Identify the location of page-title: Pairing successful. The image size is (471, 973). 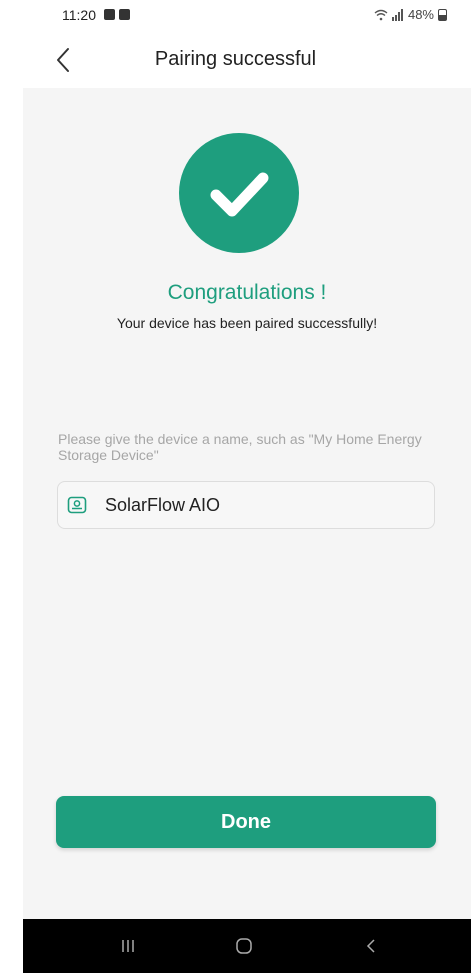
(235, 59).